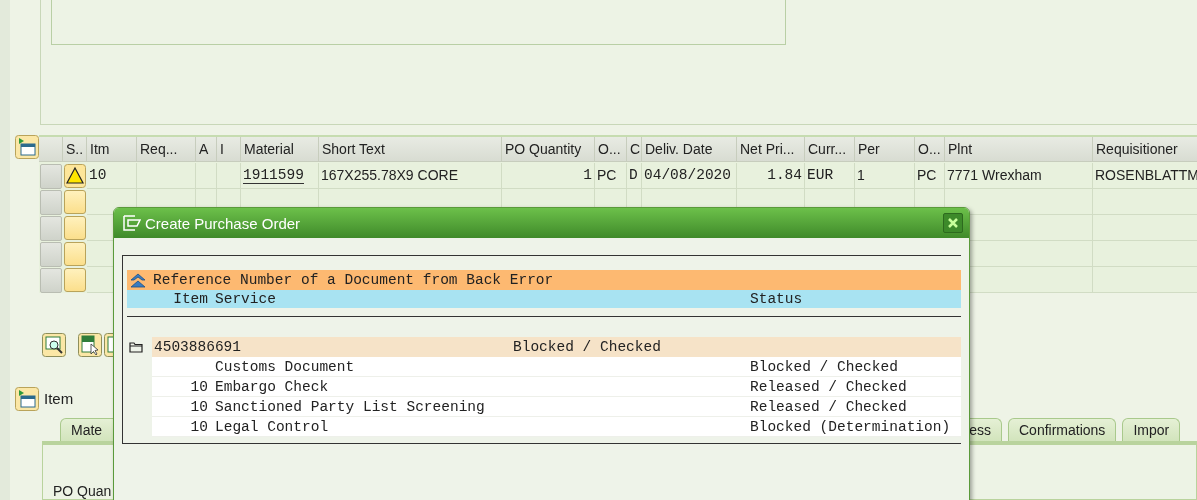 The height and width of the screenshot is (500, 1197). I want to click on column-header: A, so click(206, 149).